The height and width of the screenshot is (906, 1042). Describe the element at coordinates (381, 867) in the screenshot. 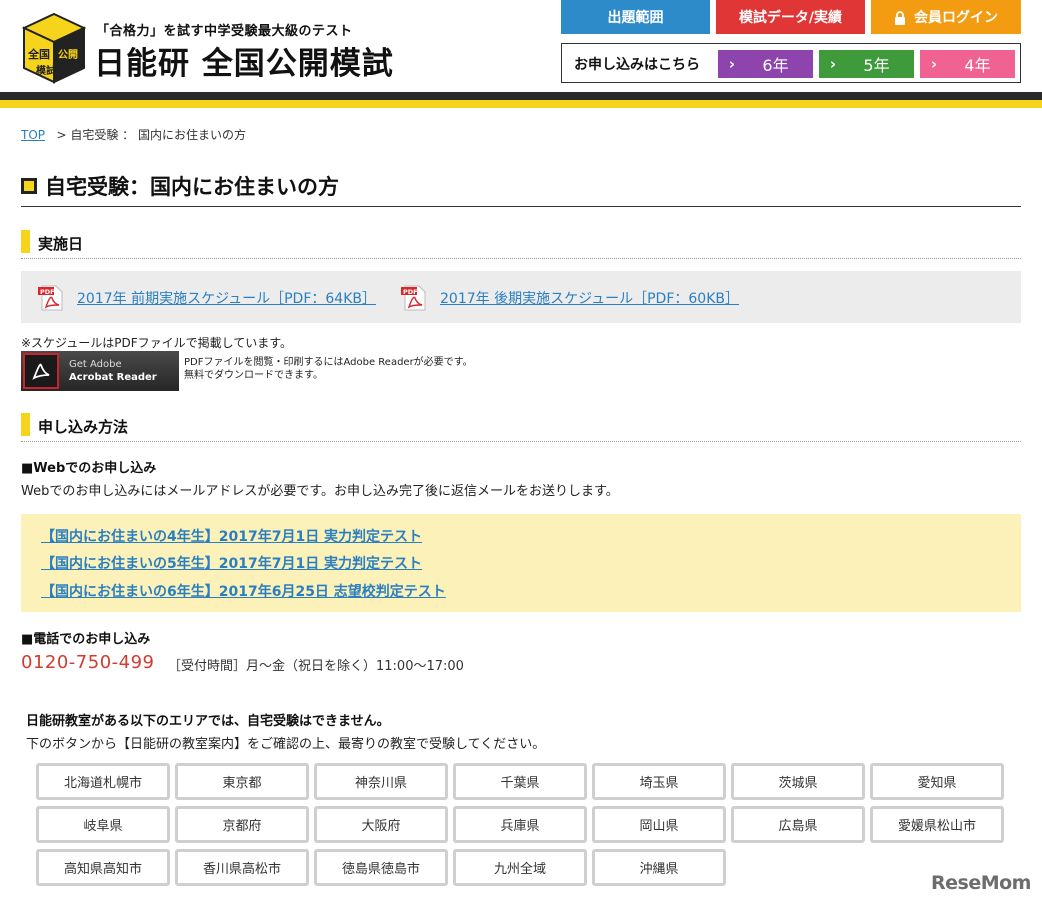

I see `area-button: 徳島県徳島市` at that location.